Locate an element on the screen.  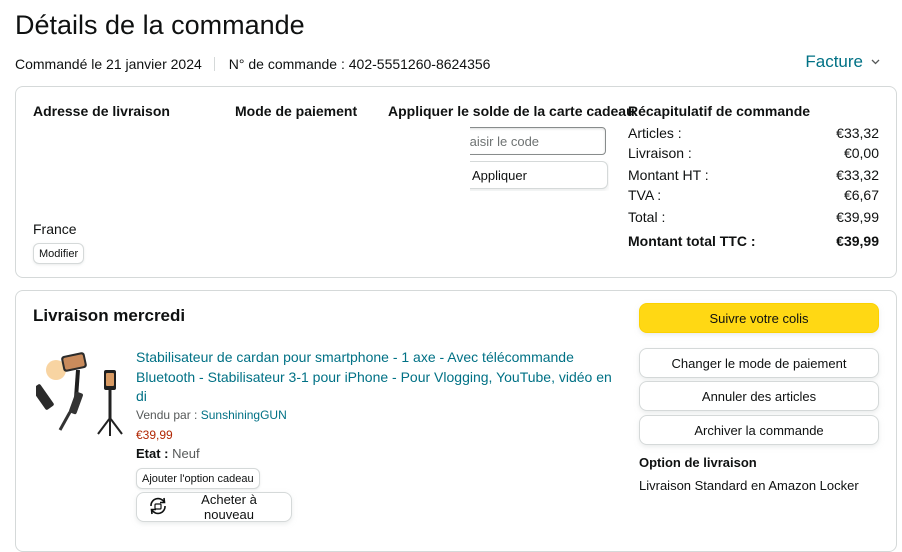
add-gift-option-button: Ajouter l'option cadeau is located at coordinates (198, 478).